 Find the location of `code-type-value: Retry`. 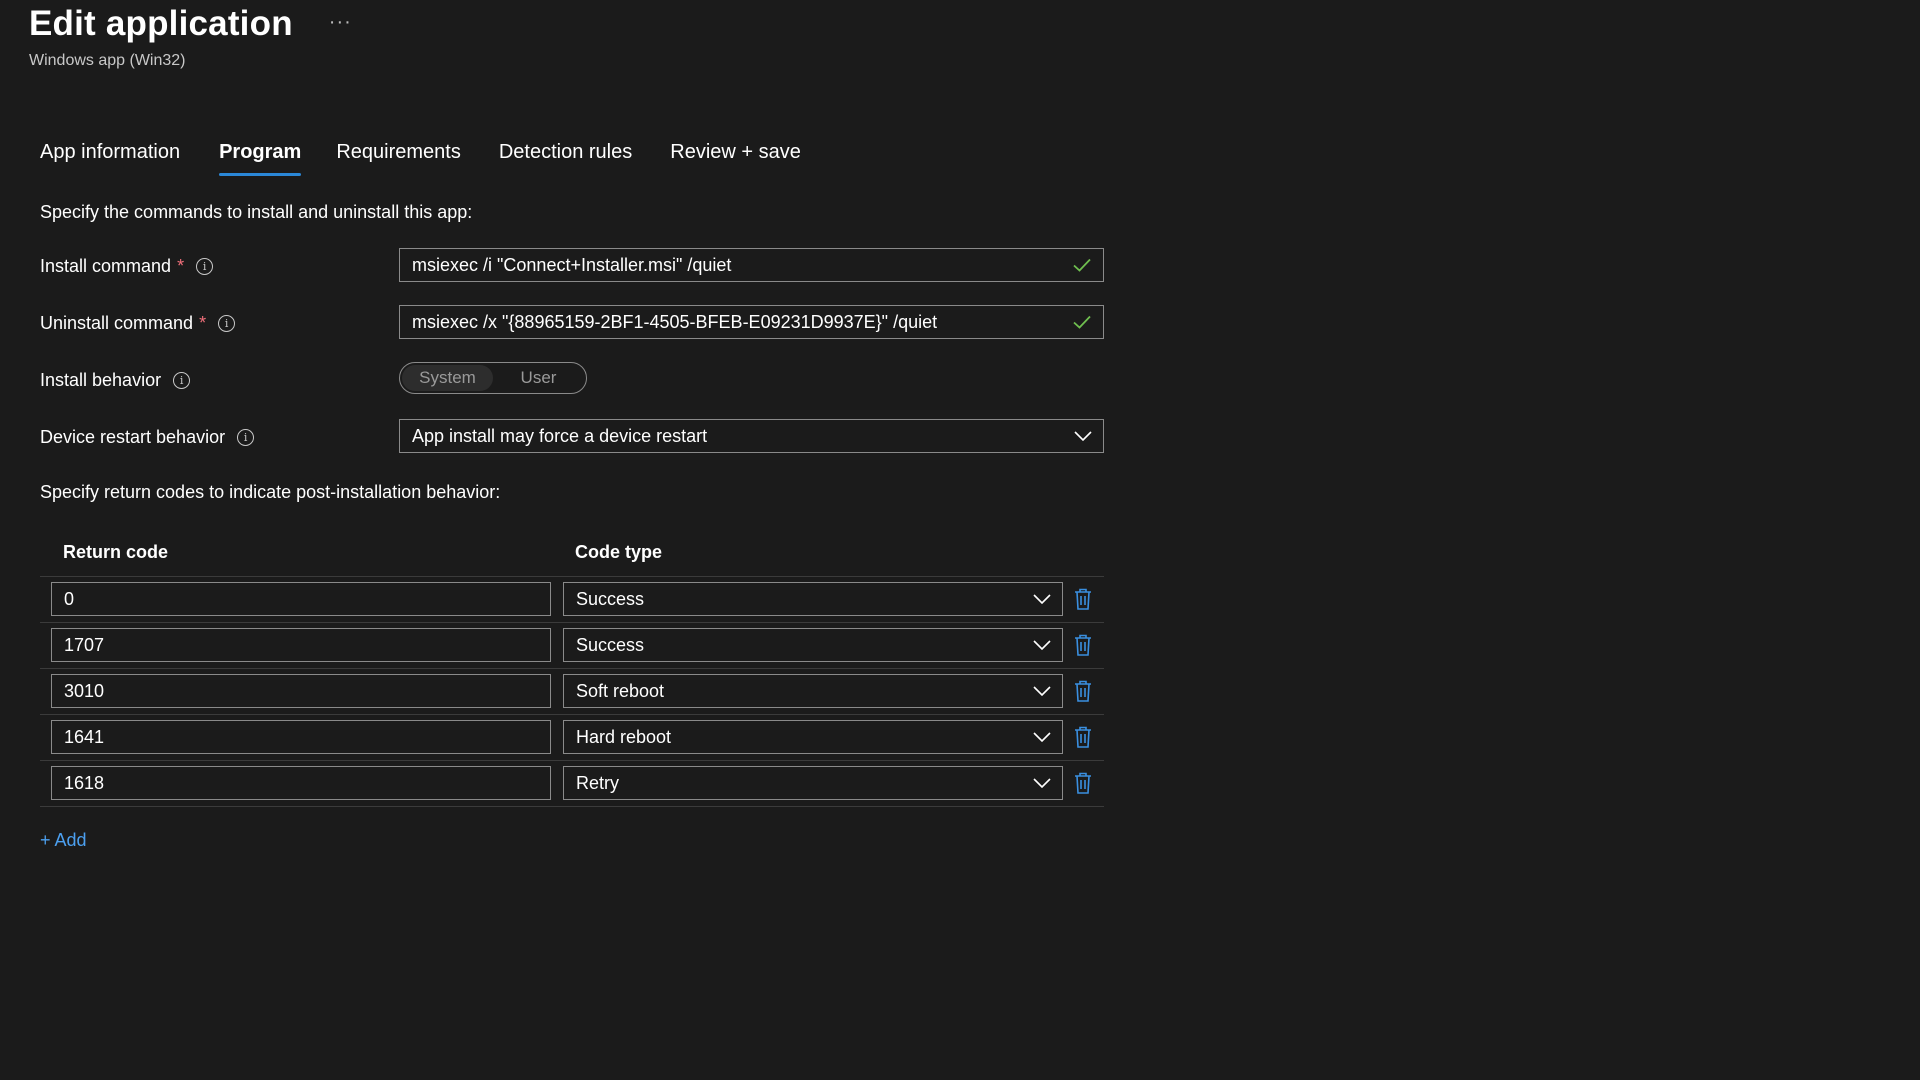

code-type-value: Retry is located at coordinates (598, 782).